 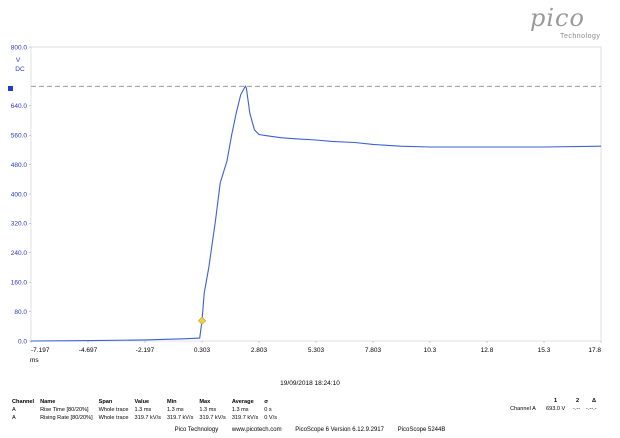 What do you see at coordinates (19, 106) in the screenshot?
I see `y-tick-label: 640.0` at bounding box center [19, 106].